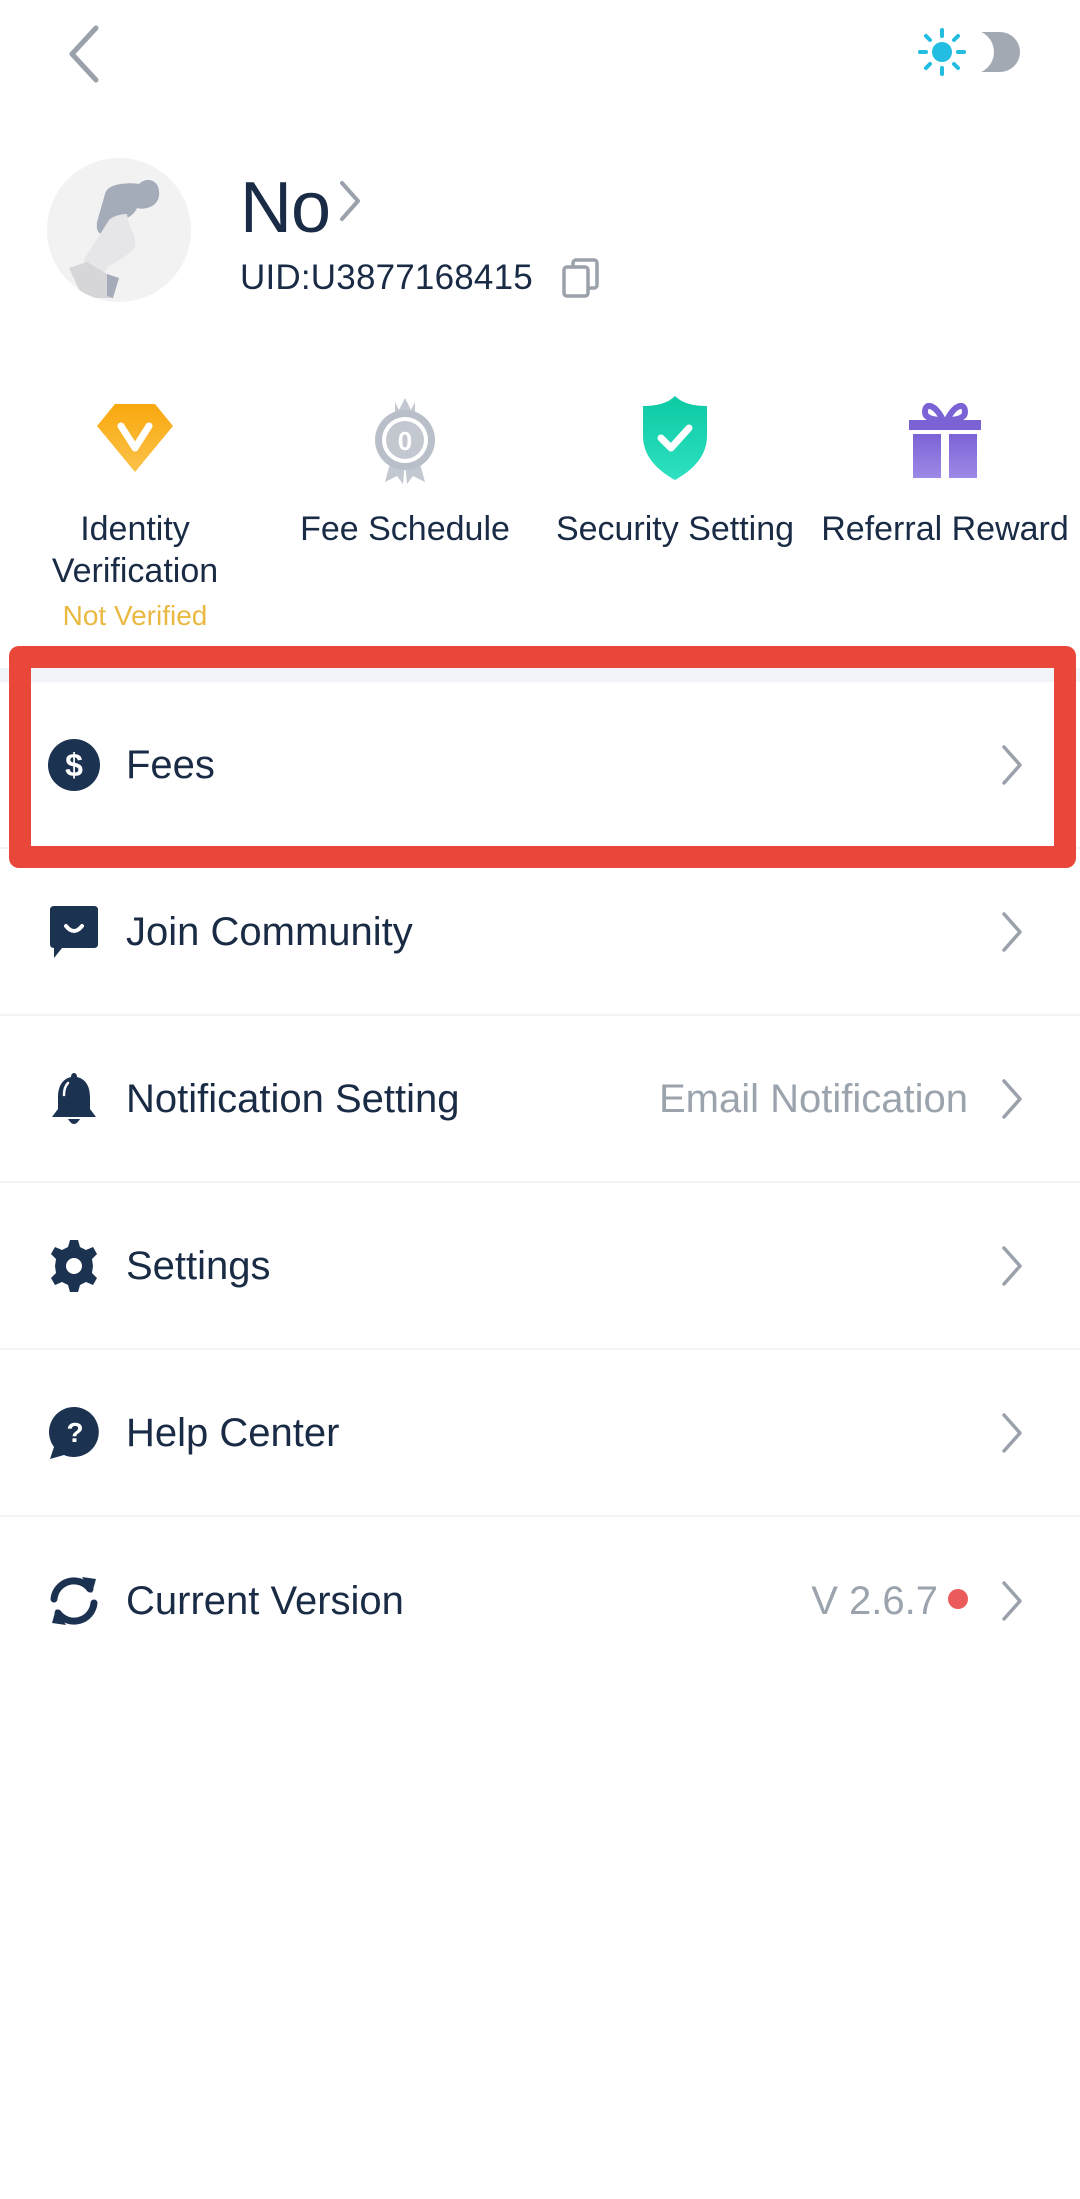  I want to click on menu-item-fees: $ Fees, so click(540, 765).